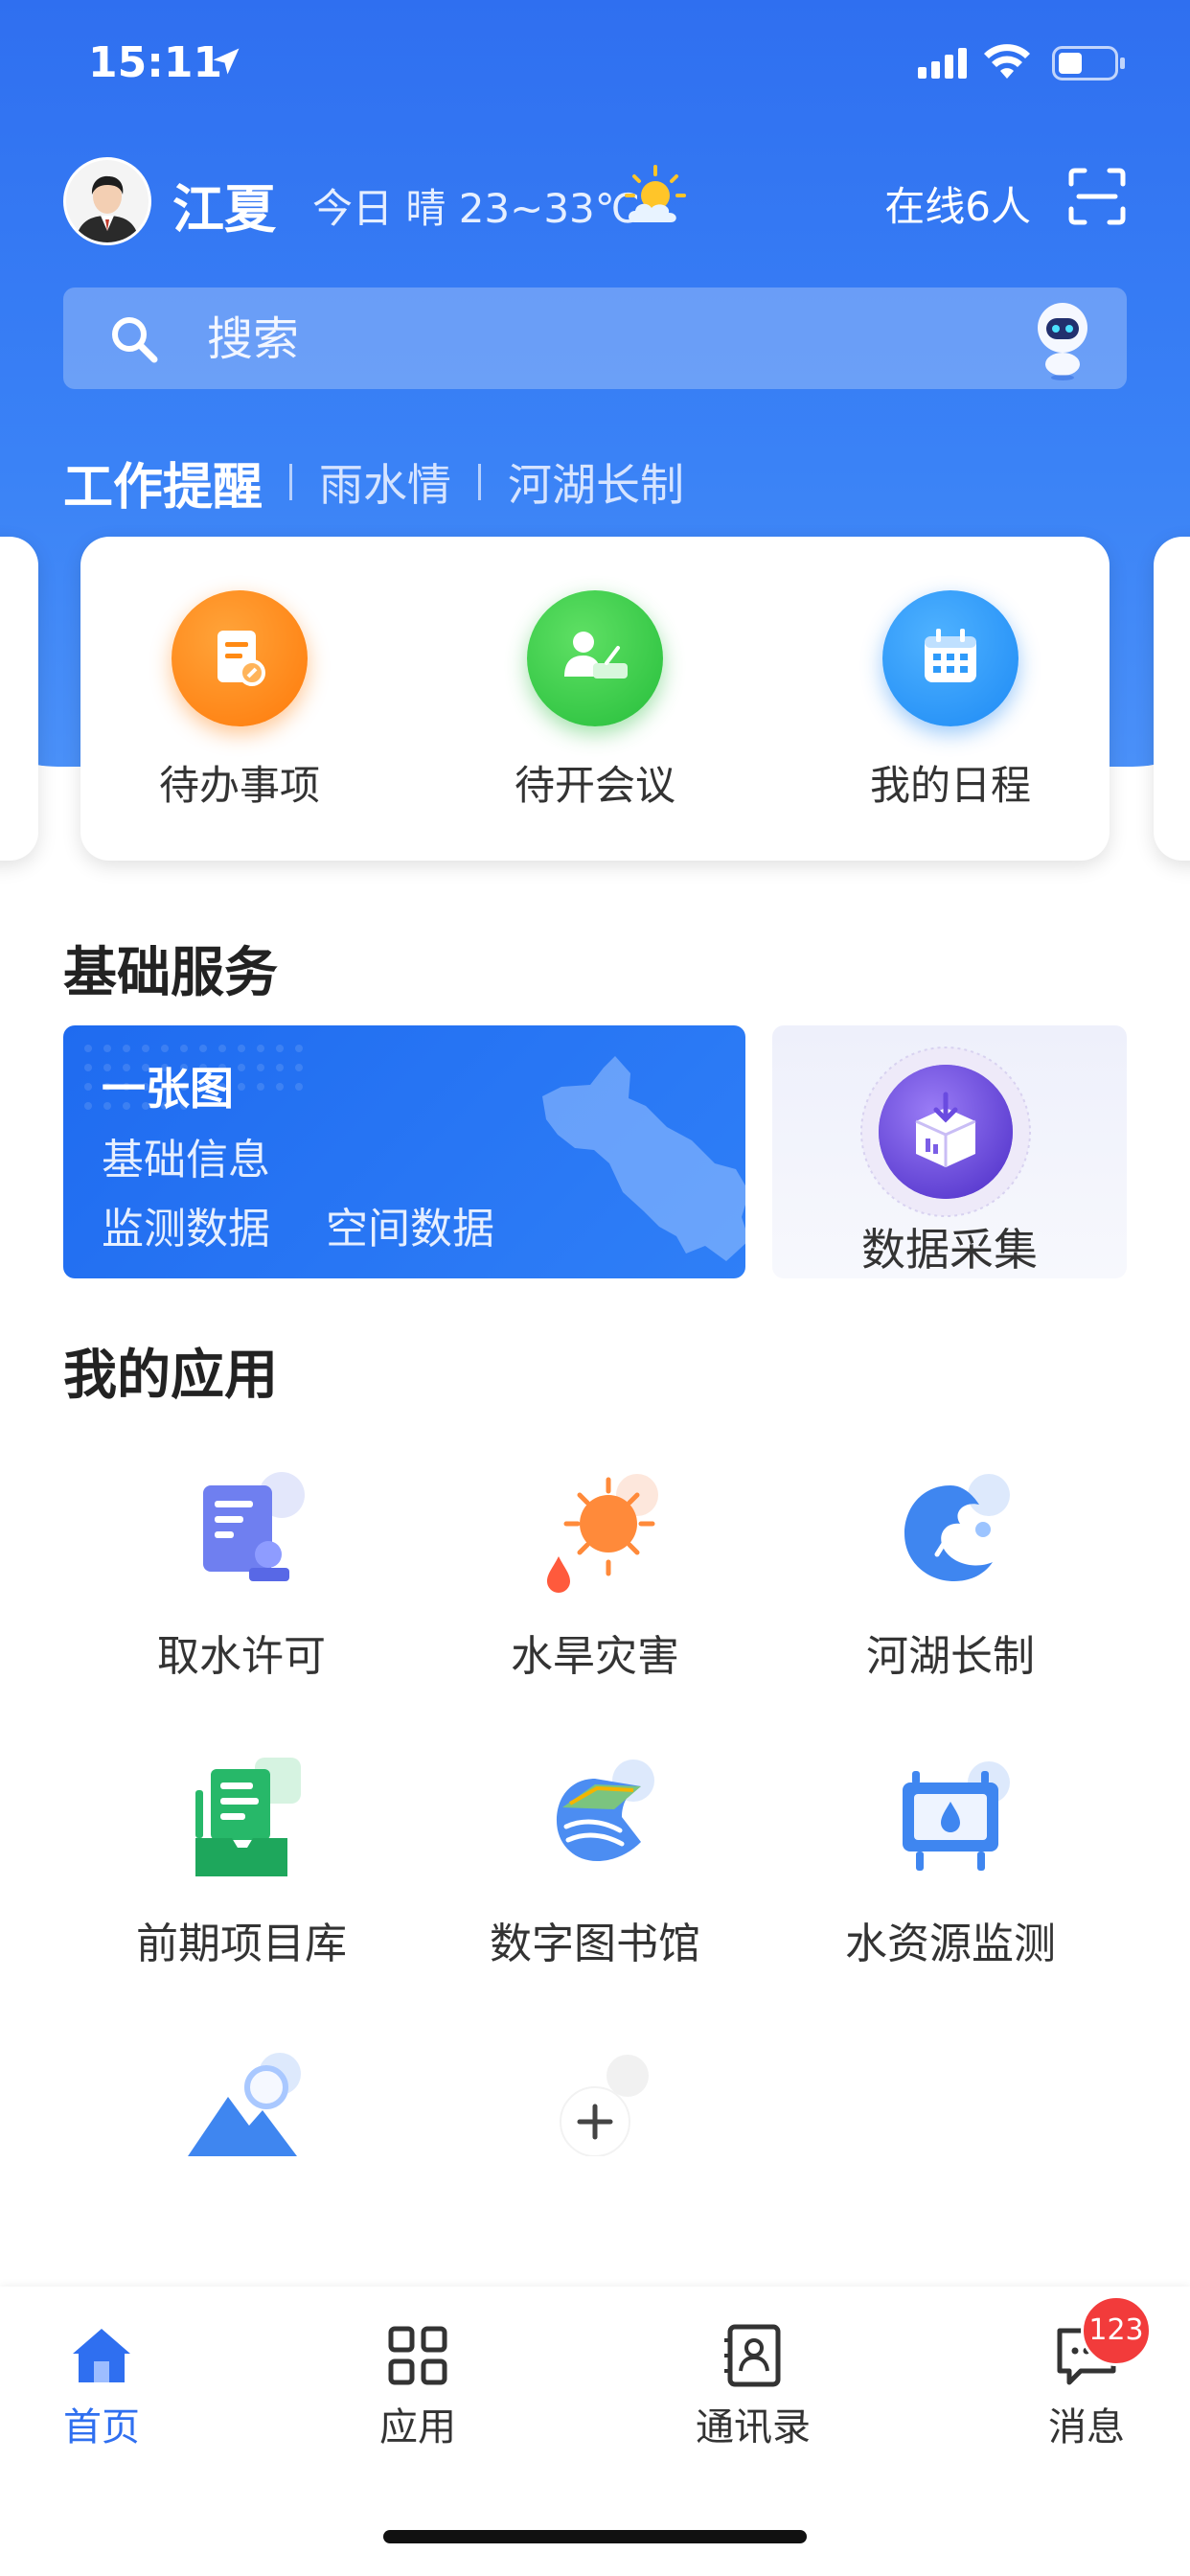  I want to click on weather-text: 今日 晴 23~33℃, so click(476, 208).